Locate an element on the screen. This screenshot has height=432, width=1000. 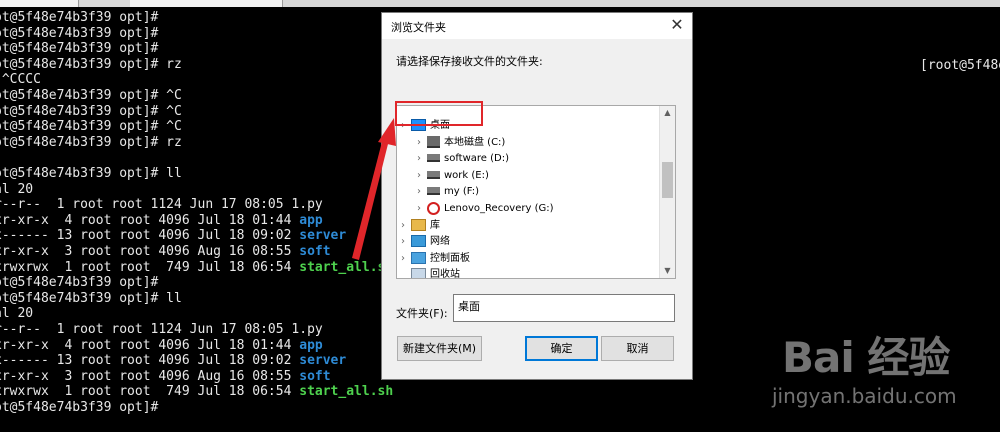
watermark-logo: Bai 经验 is located at coordinates (866, 357).